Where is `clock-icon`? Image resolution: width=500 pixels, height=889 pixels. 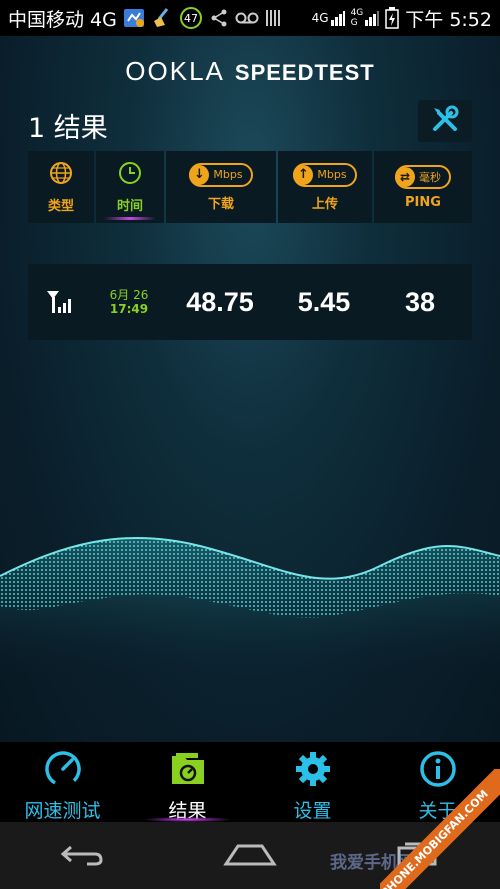 clock-icon is located at coordinates (130, 175).